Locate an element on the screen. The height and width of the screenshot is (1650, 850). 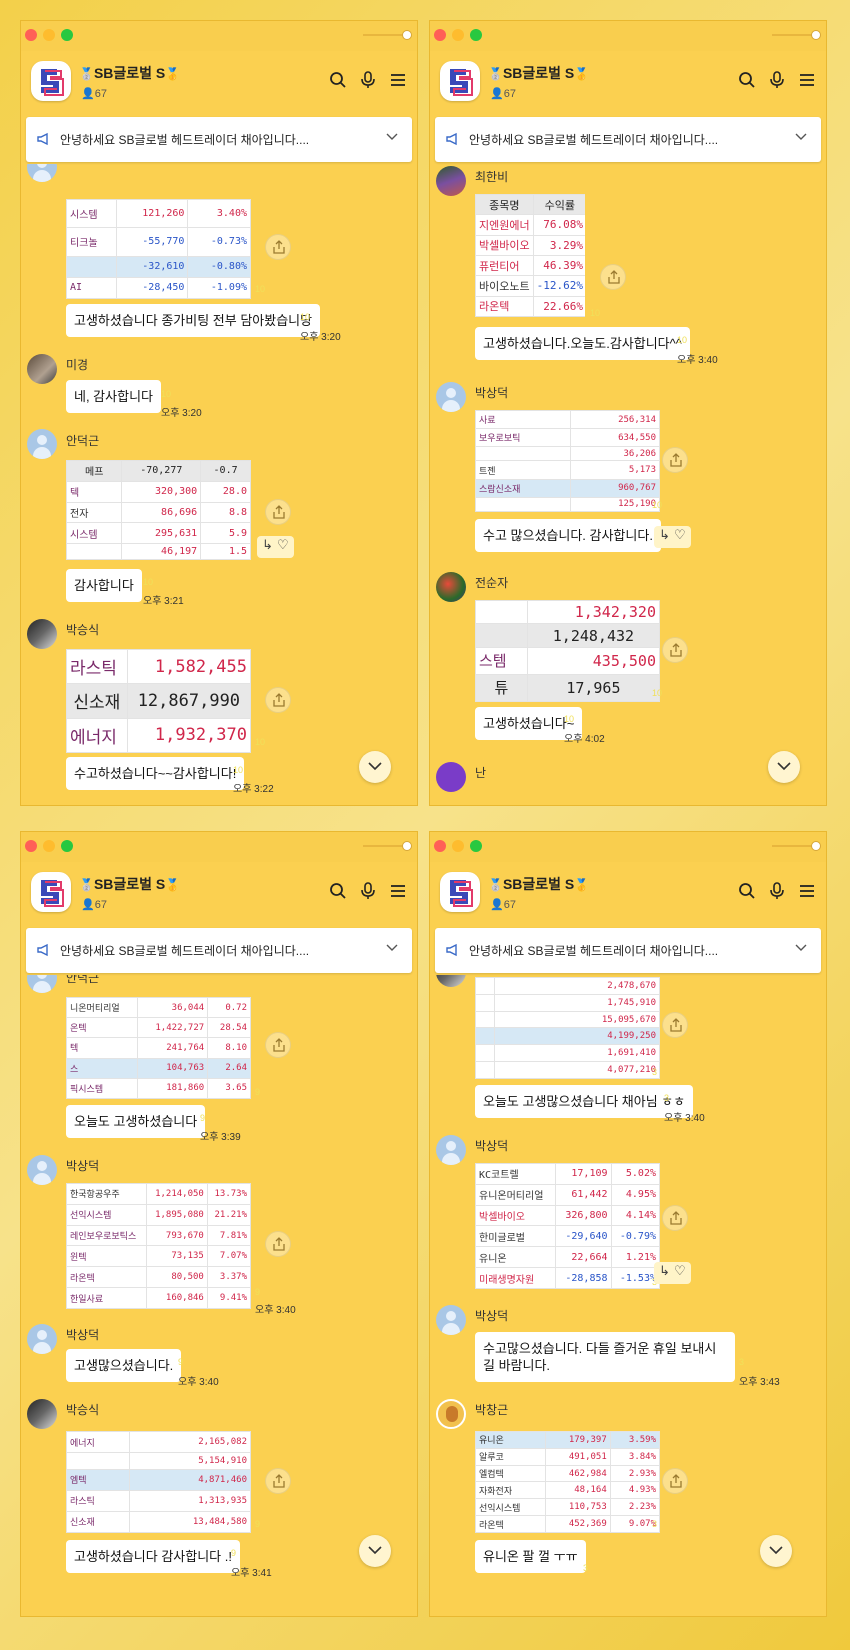
message-bubble: 유니온 팔 껄 ㅜㅠ is located at coordinates (530, 1556).